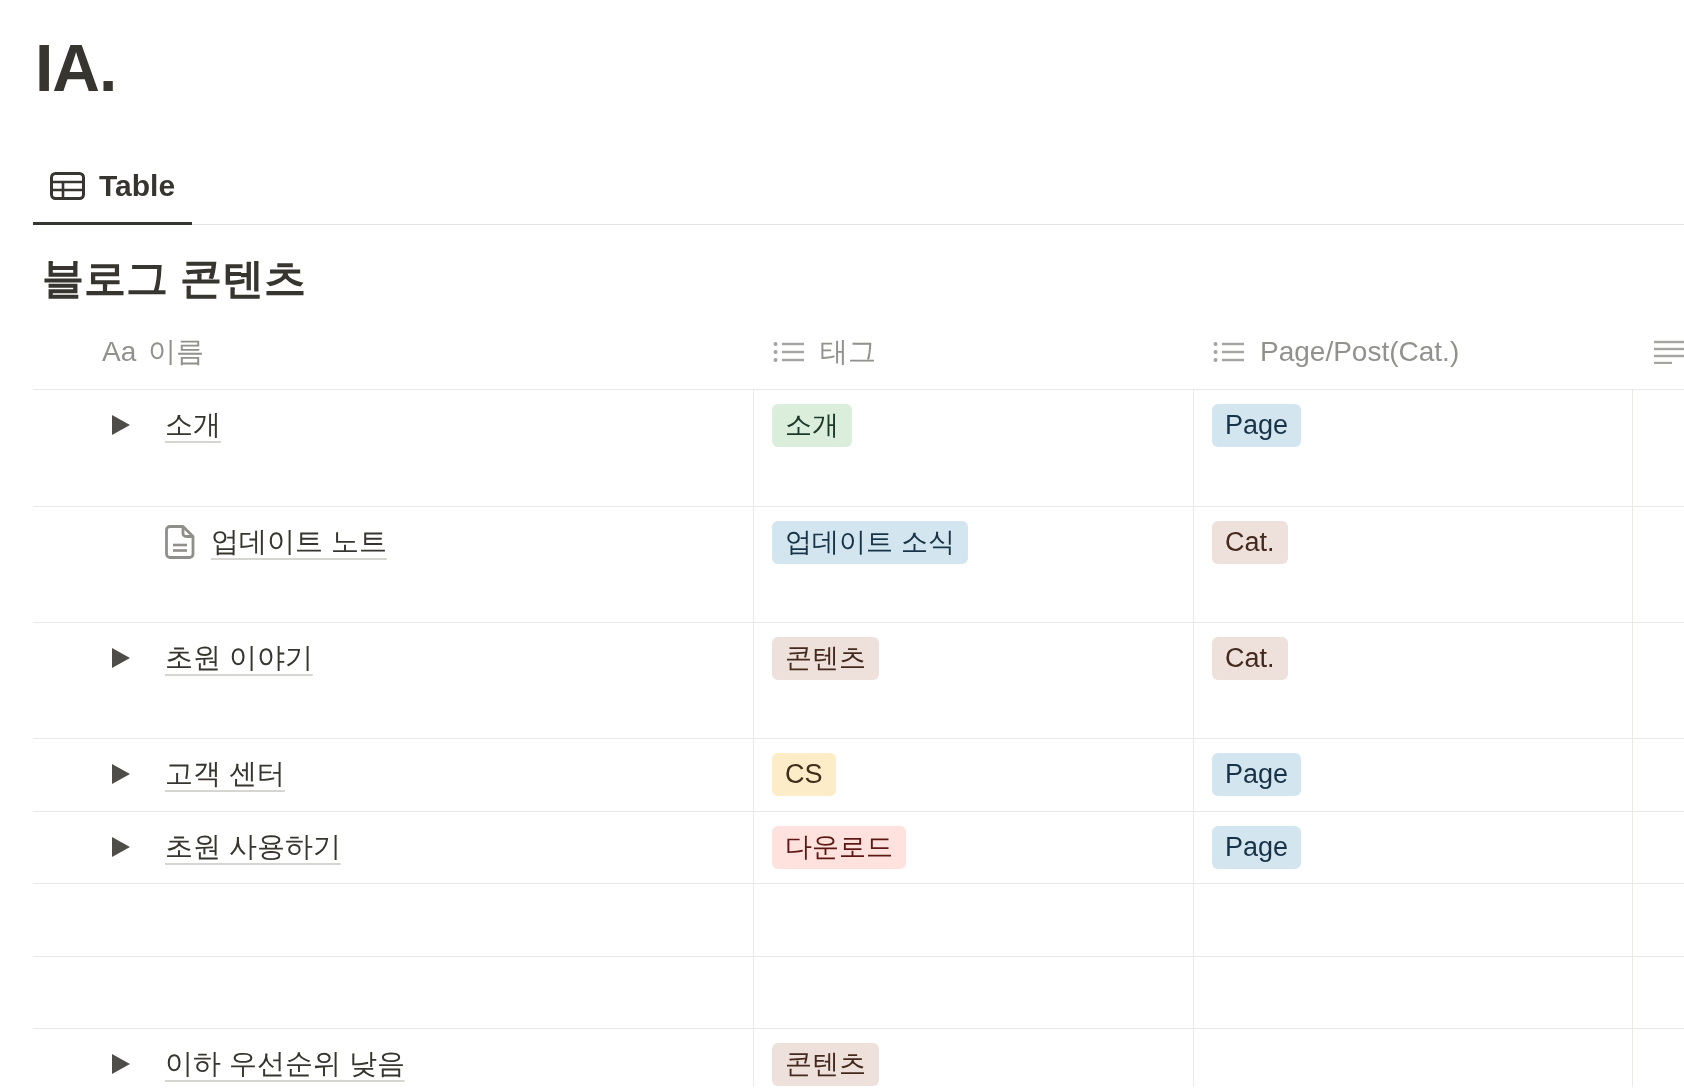  Describe the element at coordinates (299, 542) in the screenshot. I see `page-title-link: 업데이트 노트` at that location.